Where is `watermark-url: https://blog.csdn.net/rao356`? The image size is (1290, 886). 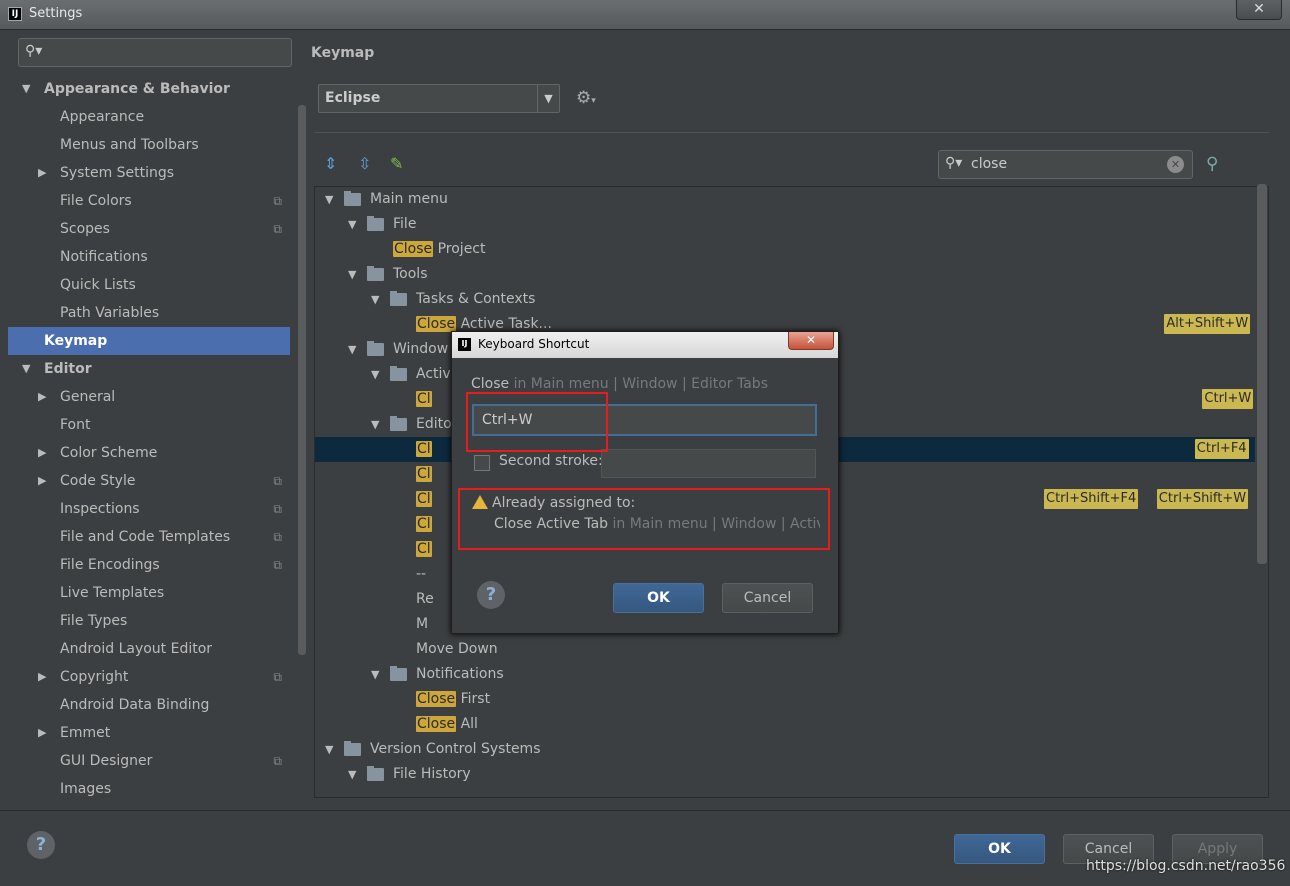
watermark-url: https://blog.csdn.net/rao356 is located at coordinates (1186, 866).